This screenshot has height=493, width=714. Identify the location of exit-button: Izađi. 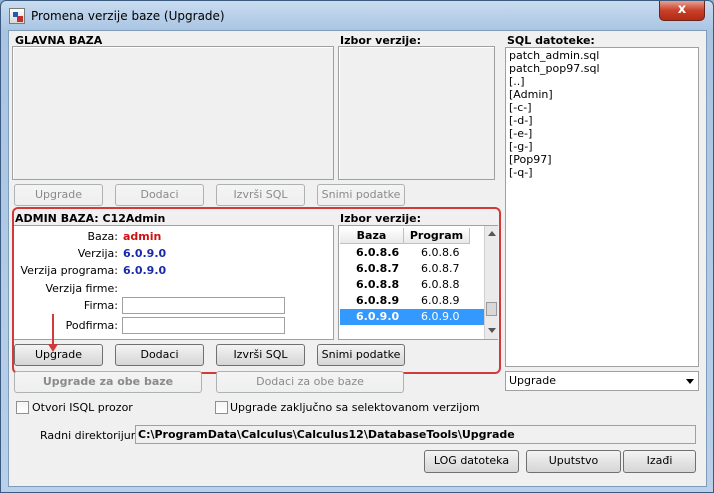
(659, 461).